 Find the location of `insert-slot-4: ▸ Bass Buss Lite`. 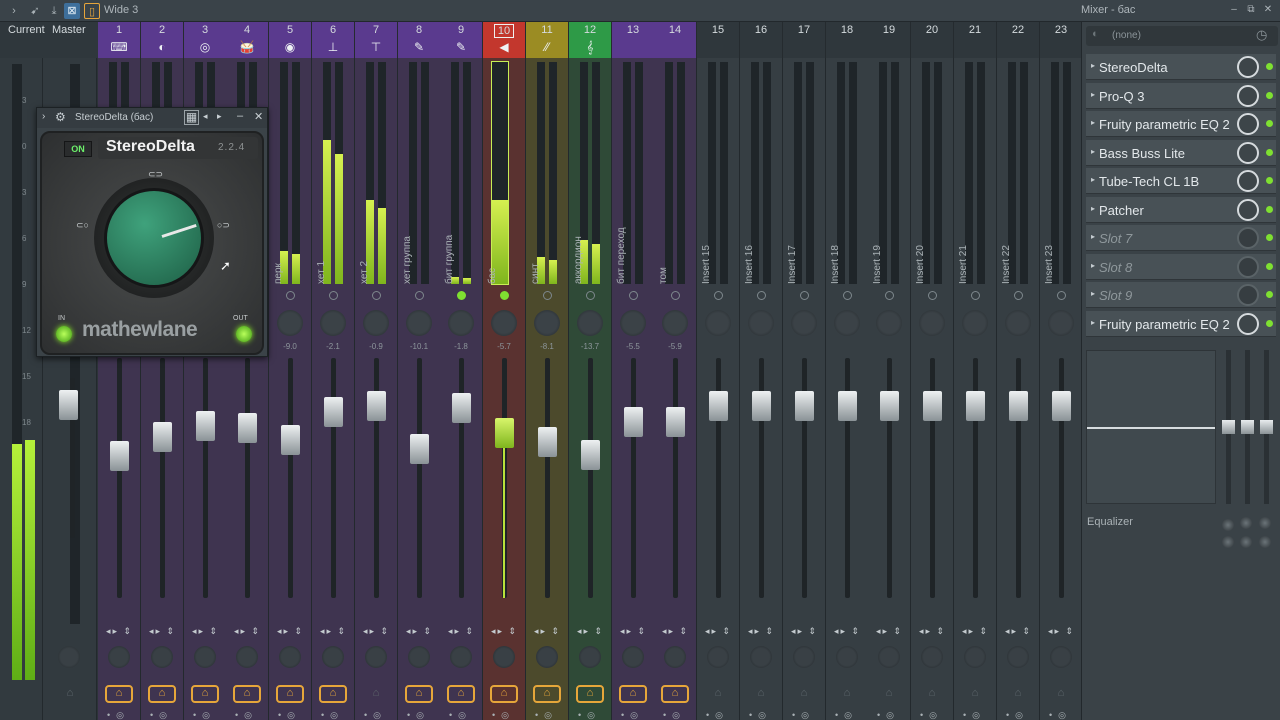

insert-slot-4: ▸ Bass Buss Lite is located at coordinates (1181, 152).